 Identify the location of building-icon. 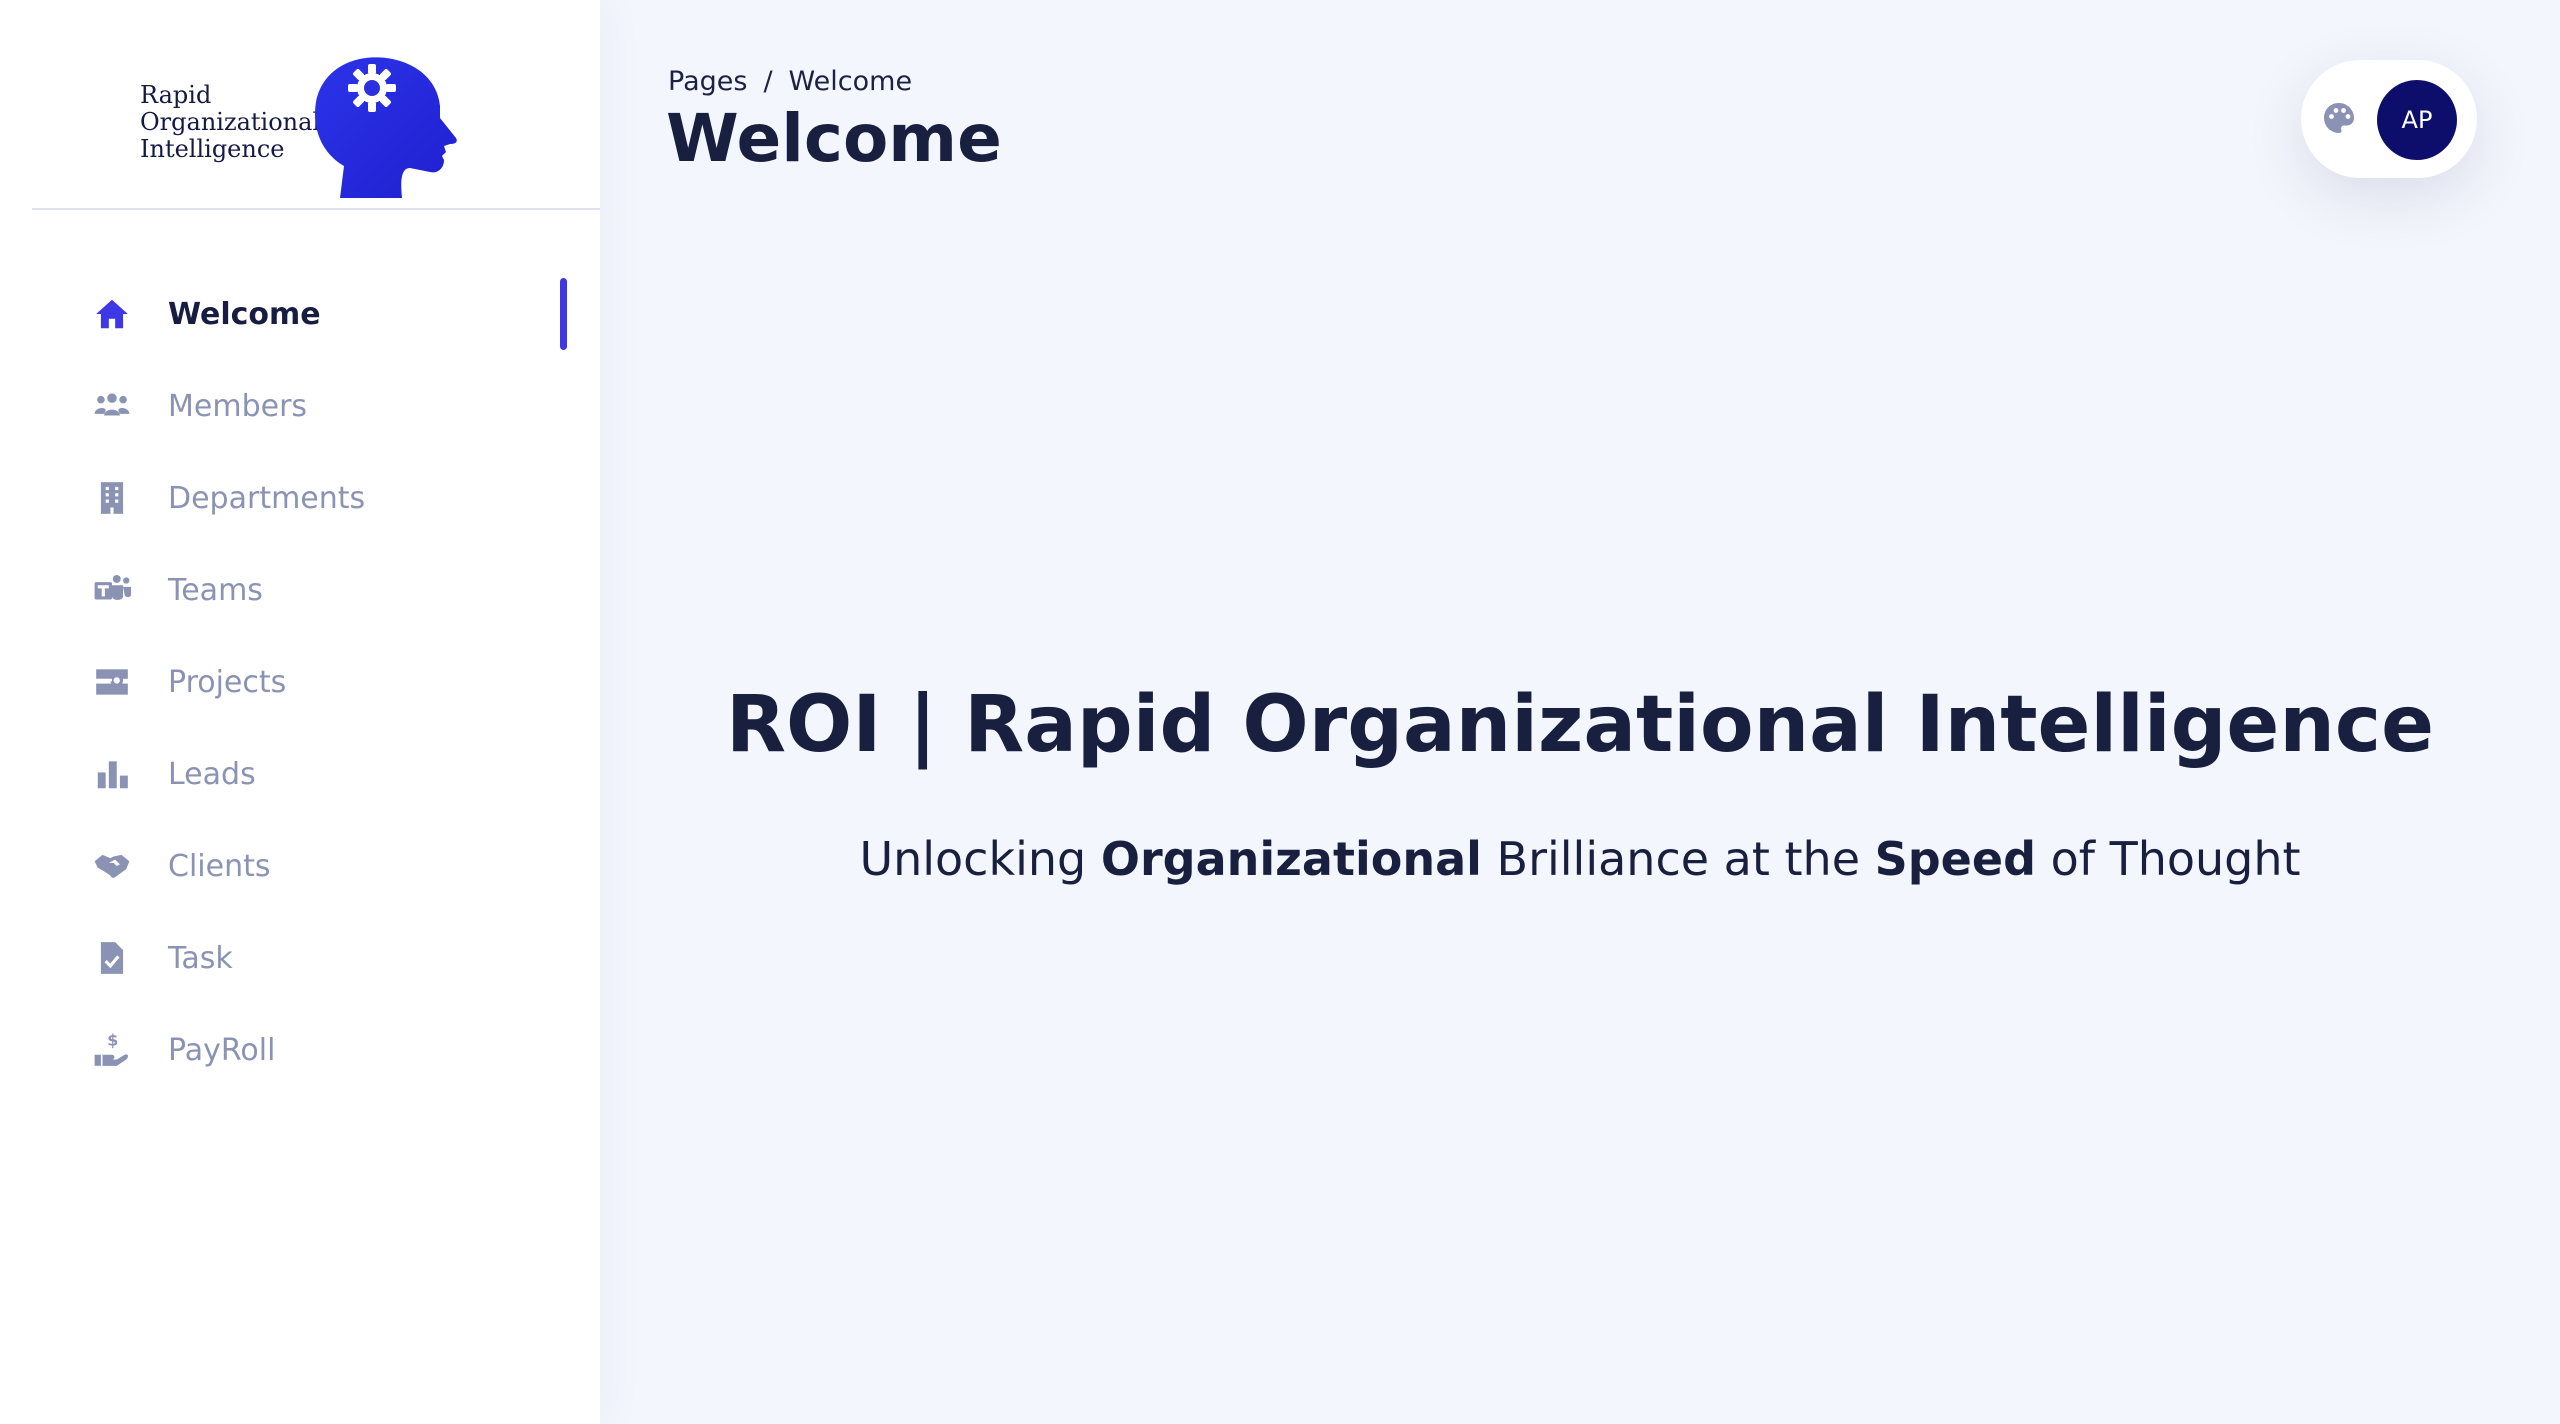
(112, 498).